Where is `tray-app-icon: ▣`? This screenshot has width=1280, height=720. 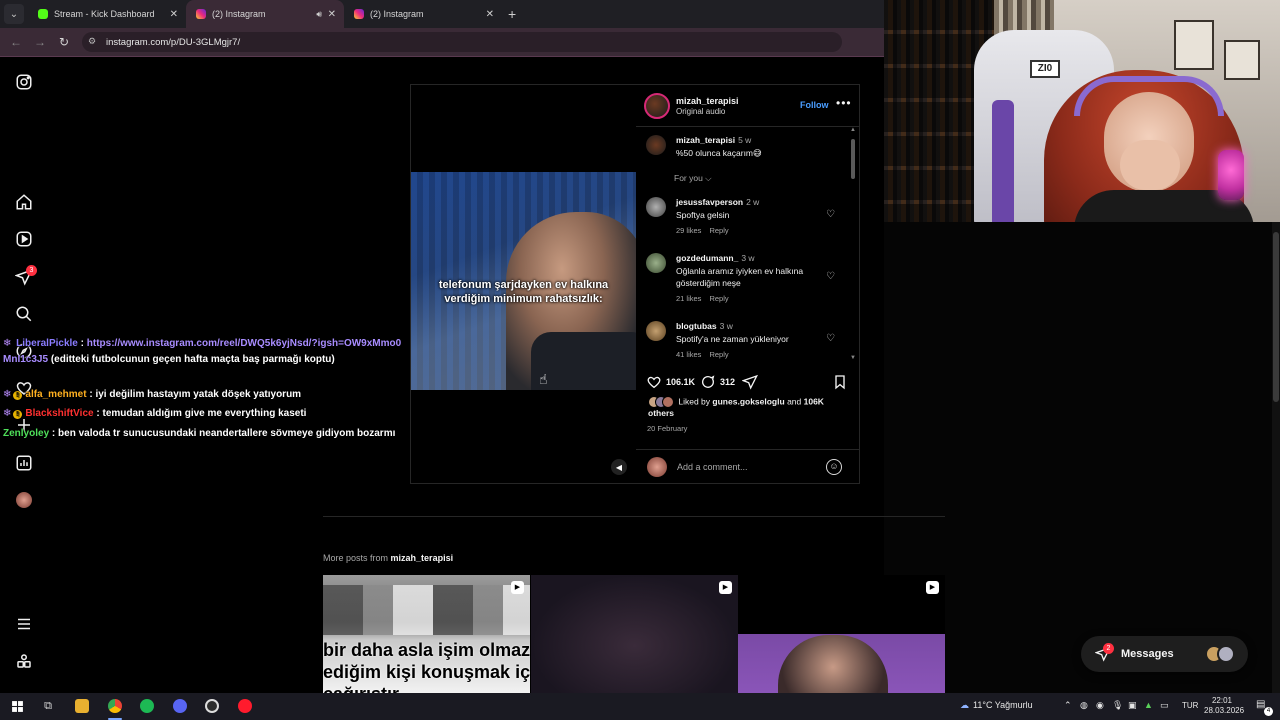 tray-app-icon: ▣ is located at coordinates (1132, 705).